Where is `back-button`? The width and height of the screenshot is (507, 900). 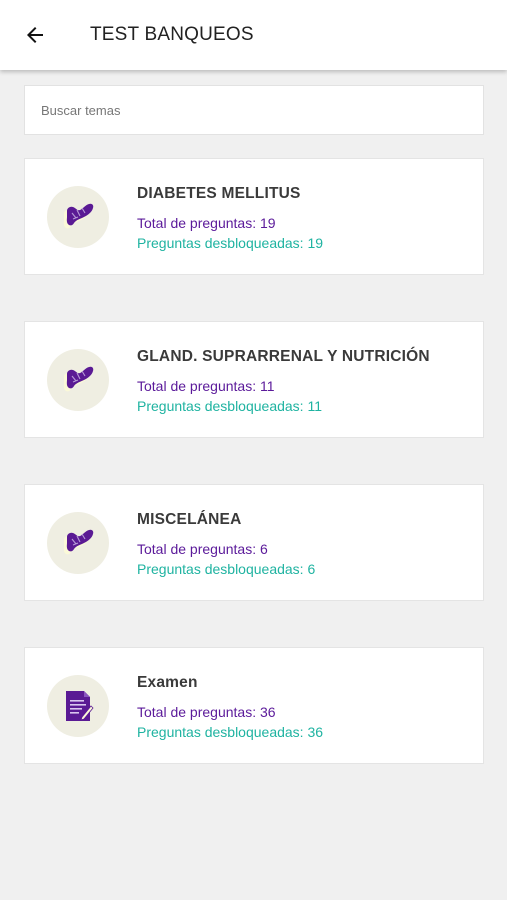
back-button is located at coordinates (35, 35).